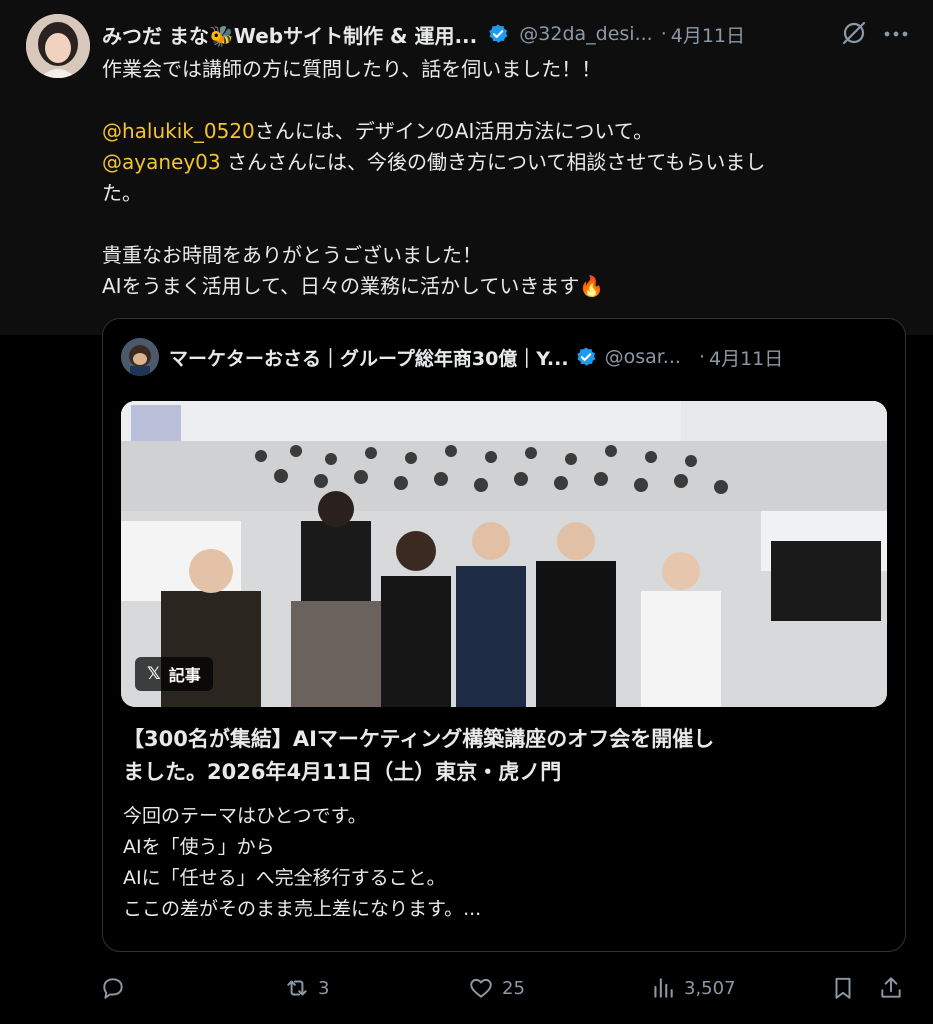 The image size is (933, 1024). I want to click on bookmark-icon, so click(843, 988).